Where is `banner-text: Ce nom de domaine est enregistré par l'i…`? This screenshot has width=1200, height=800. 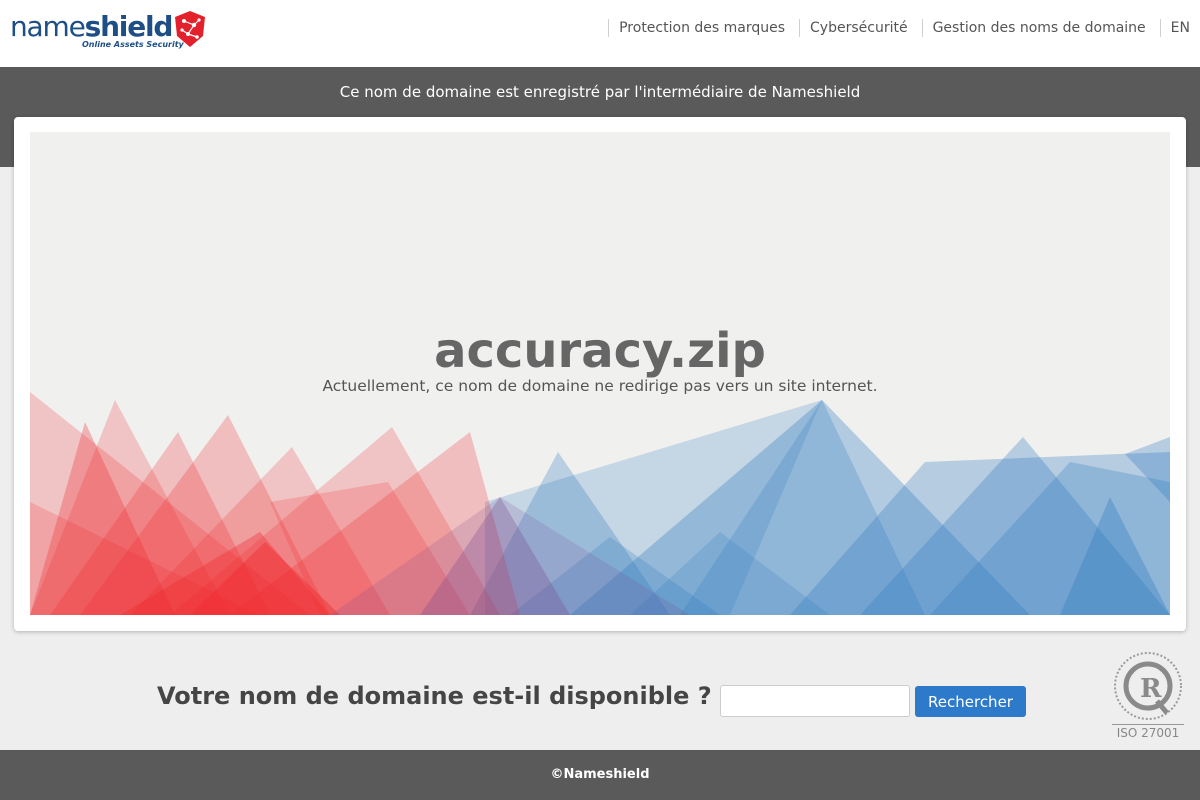 banner-text: Ce nom de domaine est enregistré par l'i… is located at coordinates (600, 92).